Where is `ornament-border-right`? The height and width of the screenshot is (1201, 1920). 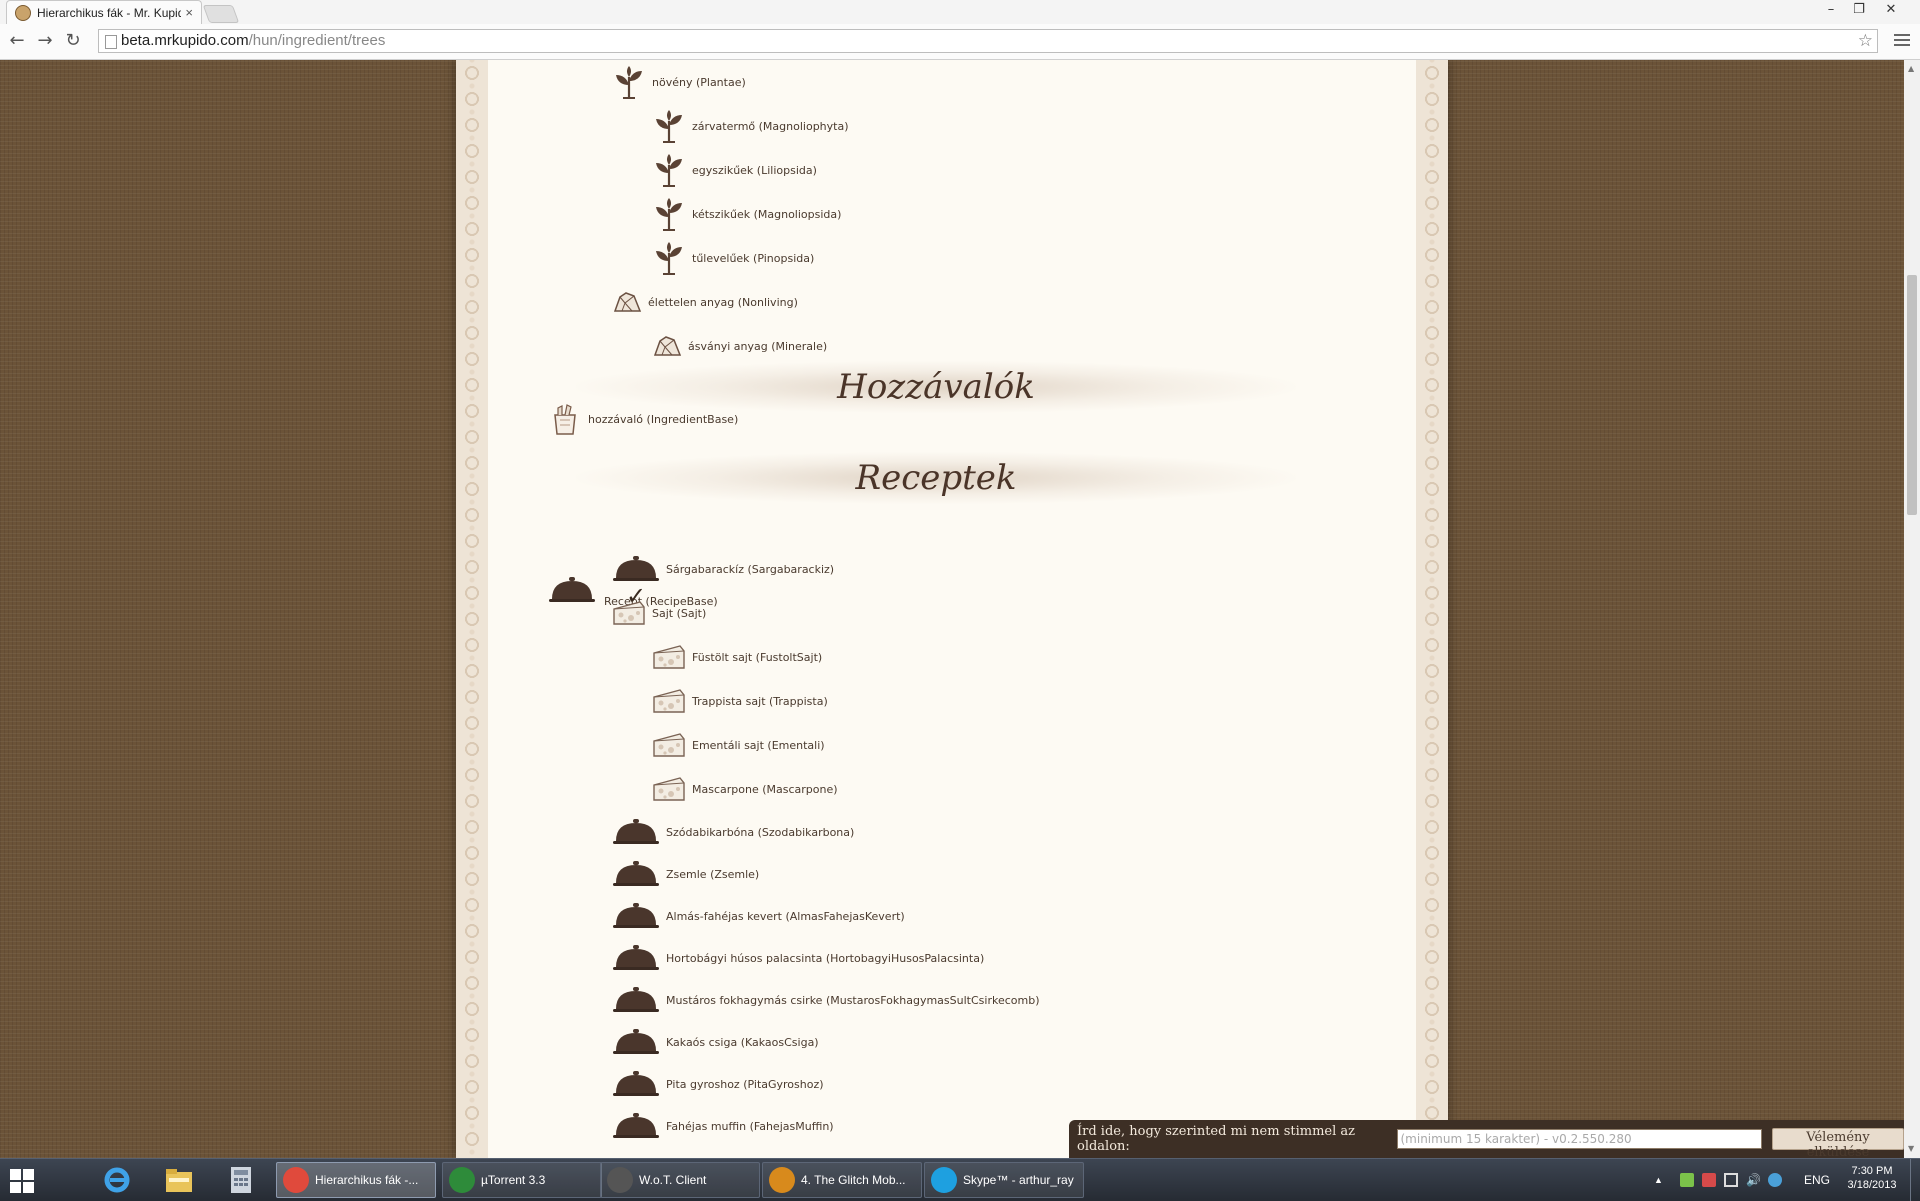
ornament-border-right is located at coordinates (1432, 609).